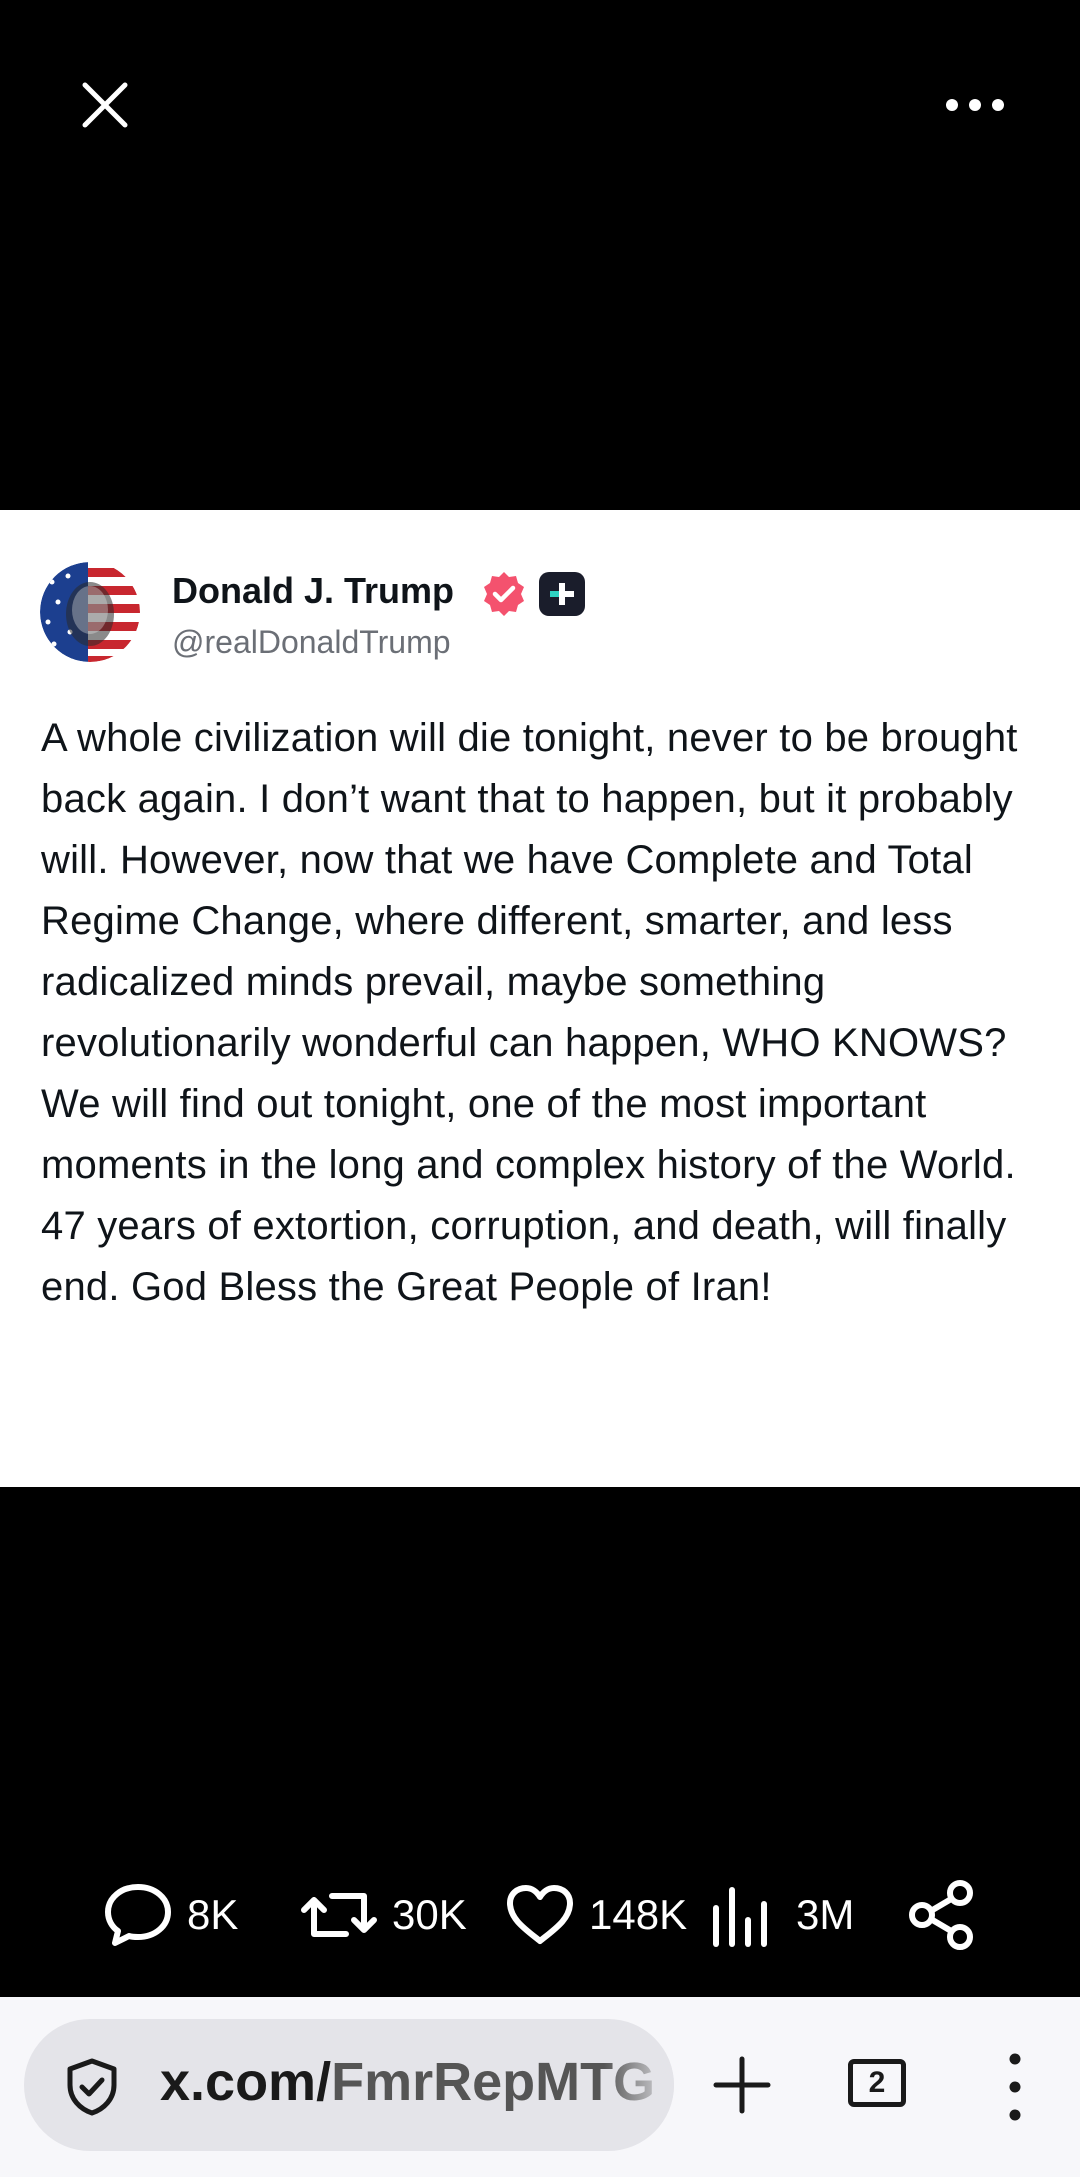 The image size is (1080, 2177). I want to click on repost-button: 30K, so click(383, 1915).